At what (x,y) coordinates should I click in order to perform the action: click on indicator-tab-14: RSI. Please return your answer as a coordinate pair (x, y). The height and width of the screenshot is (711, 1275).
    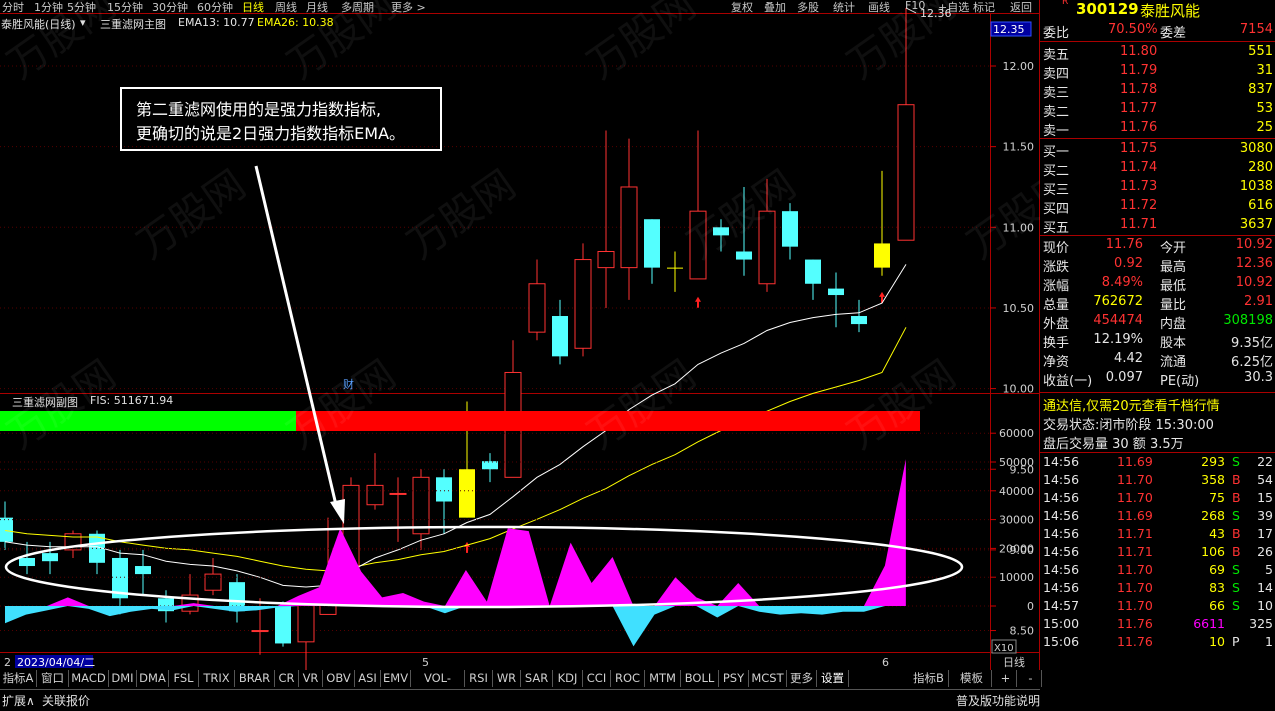
    Looking at the image, I should click on (479, 678).